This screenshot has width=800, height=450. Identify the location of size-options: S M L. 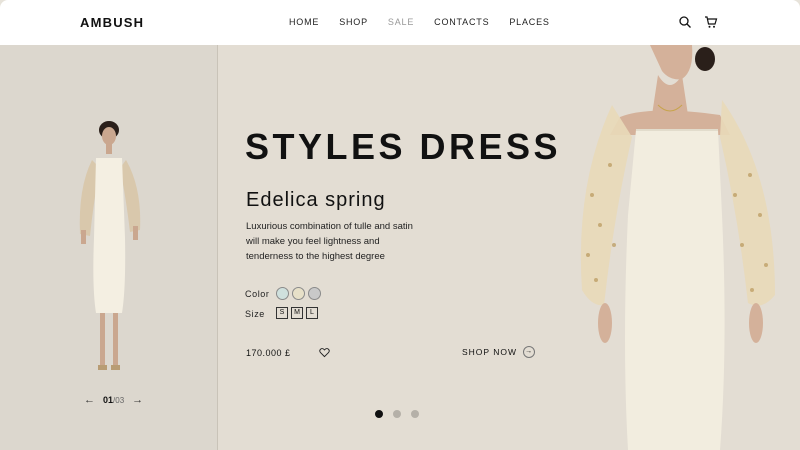
(297, 313).